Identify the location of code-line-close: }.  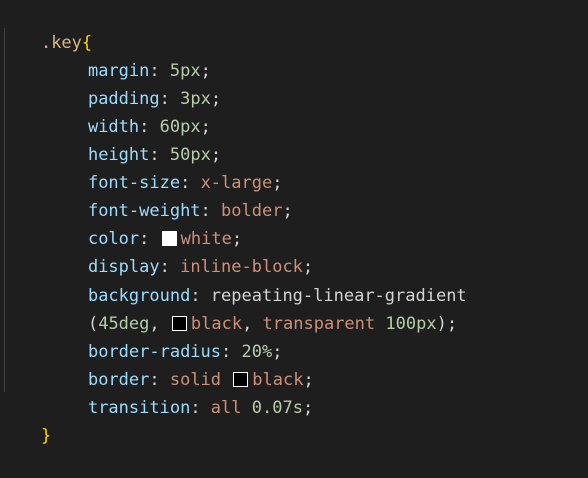
(25, 420).